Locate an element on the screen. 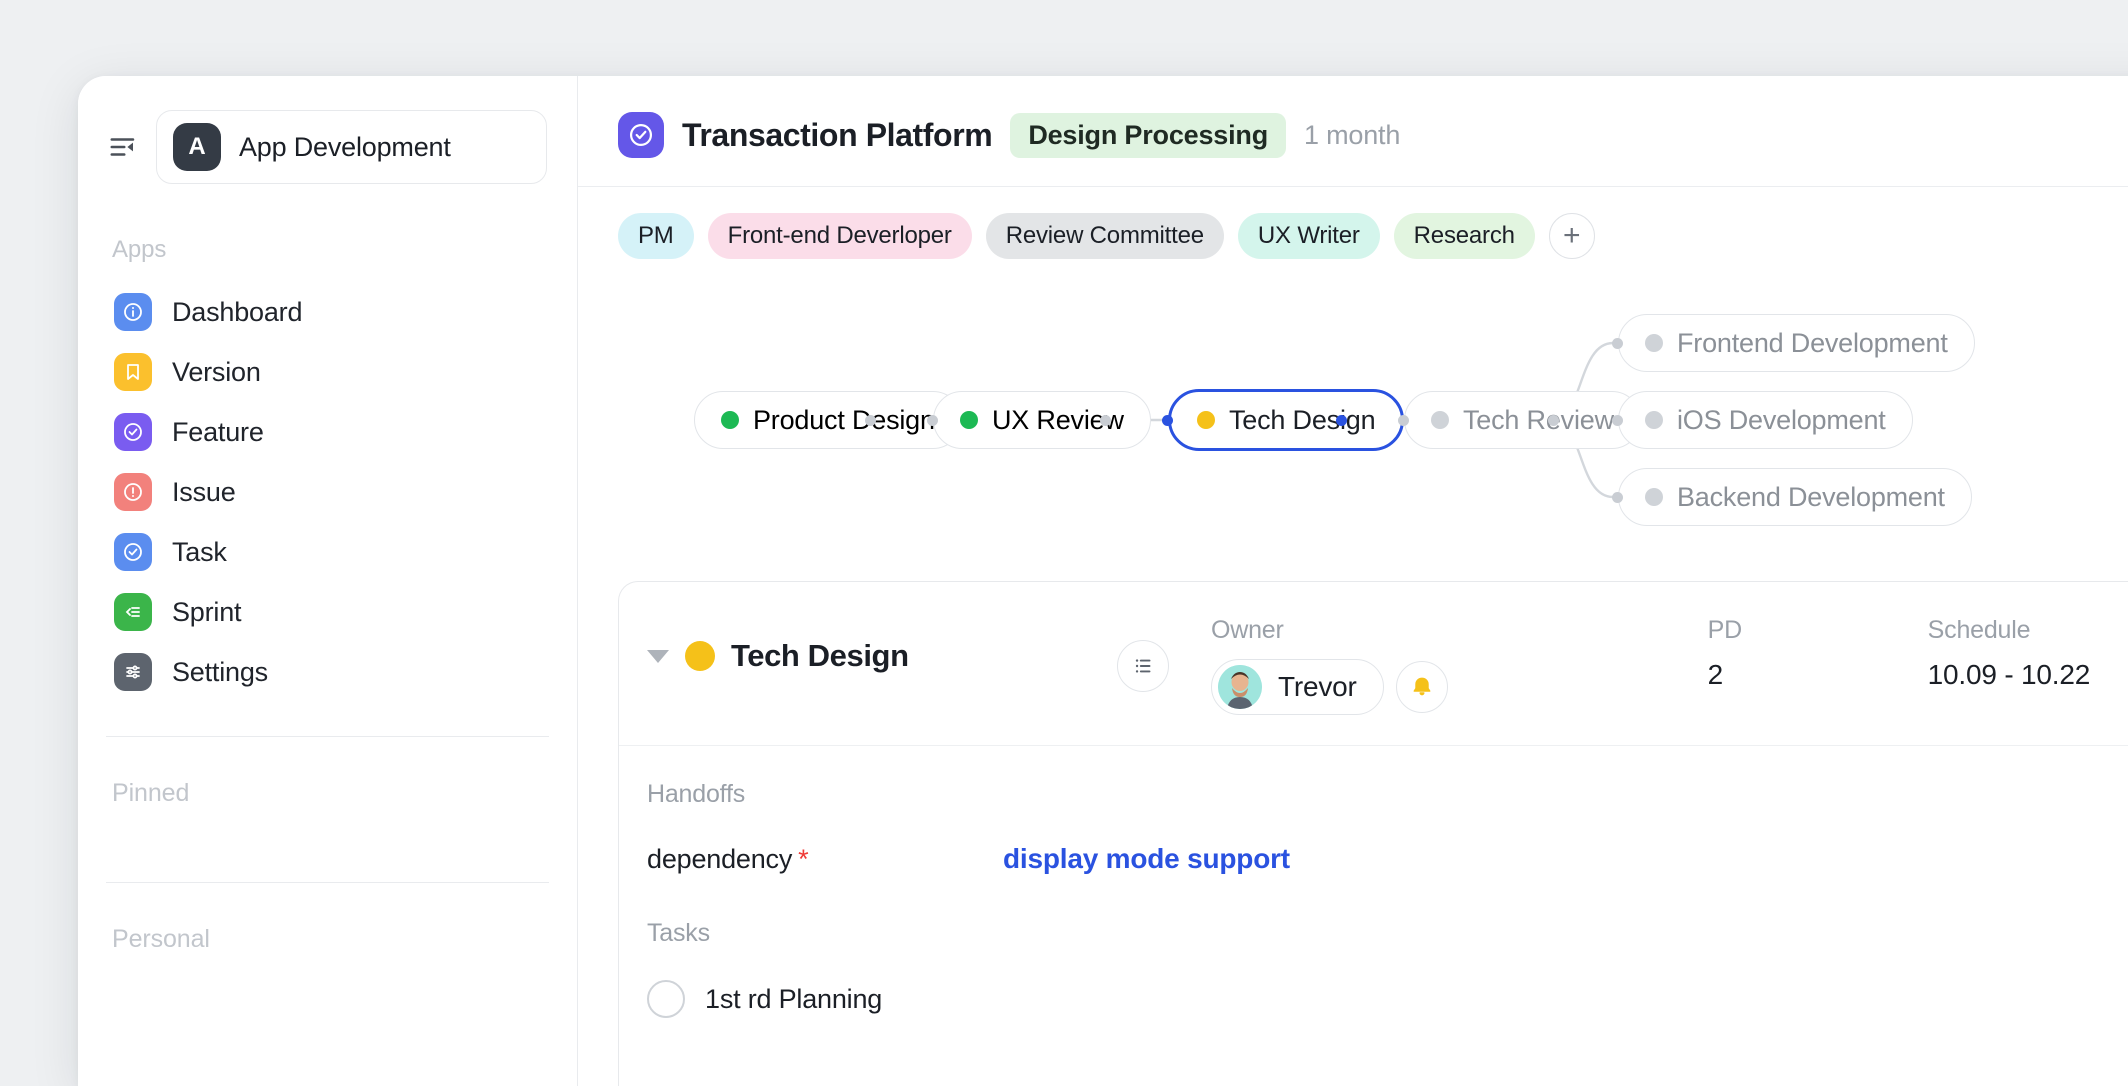  sidebar-item-issue: Issue is located at coordinates (327, 492).